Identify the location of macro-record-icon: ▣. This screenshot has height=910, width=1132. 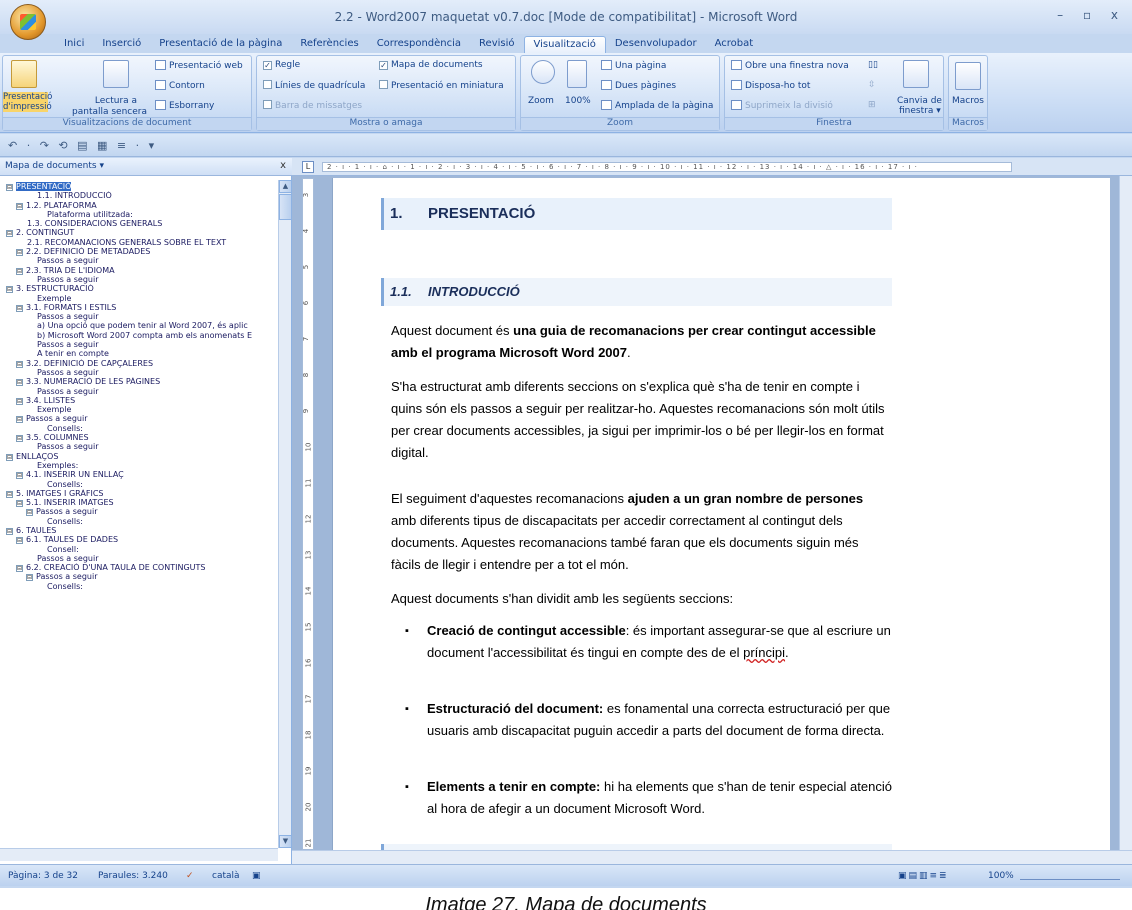
(256, 876).